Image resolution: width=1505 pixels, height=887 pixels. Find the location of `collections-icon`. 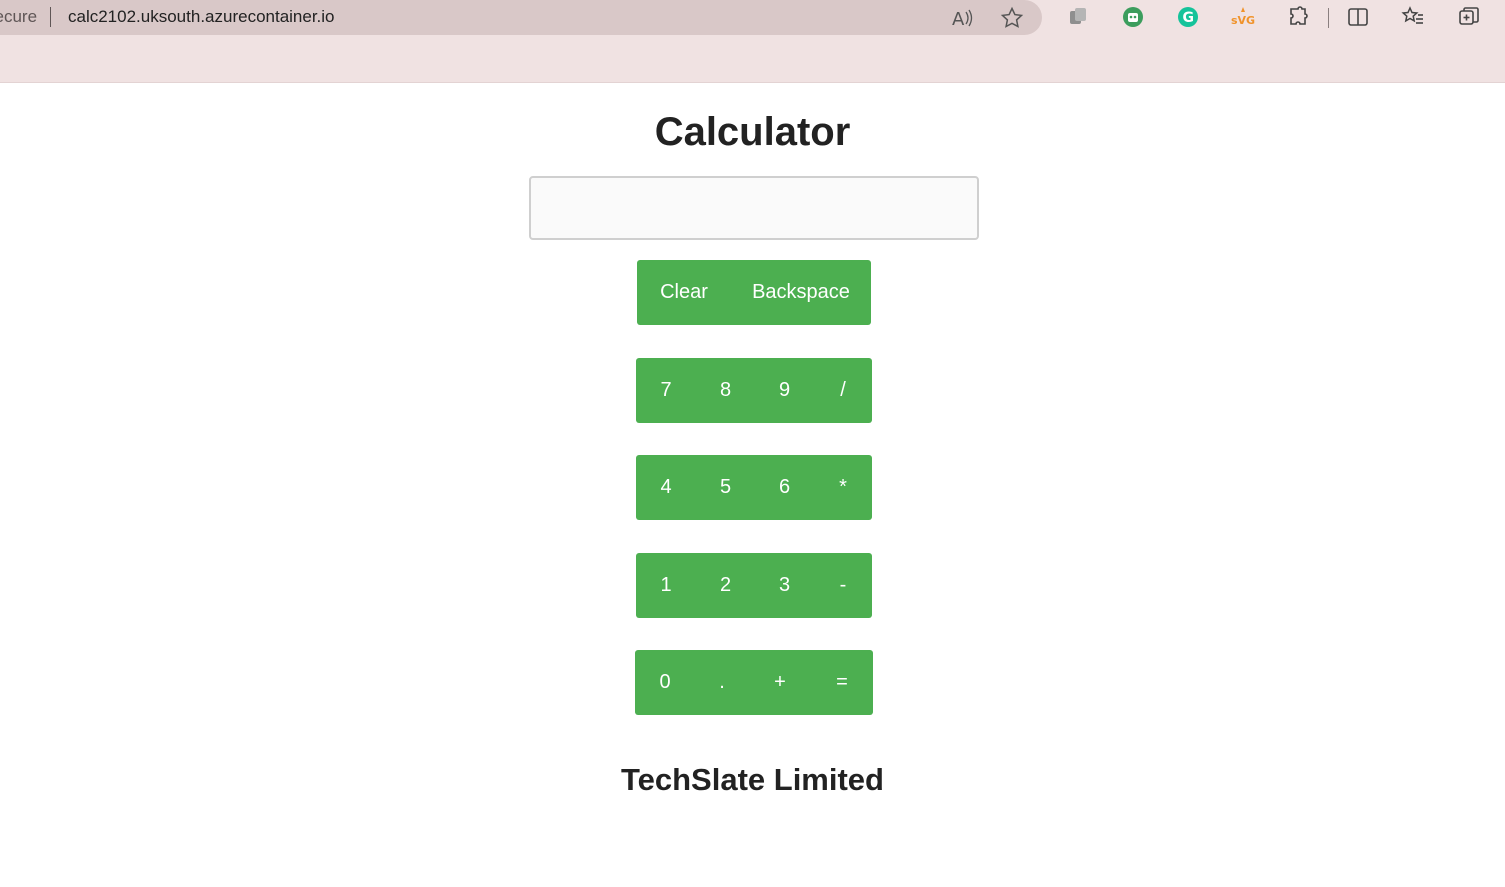

collections-icon is located at coordinates (1469, 17).